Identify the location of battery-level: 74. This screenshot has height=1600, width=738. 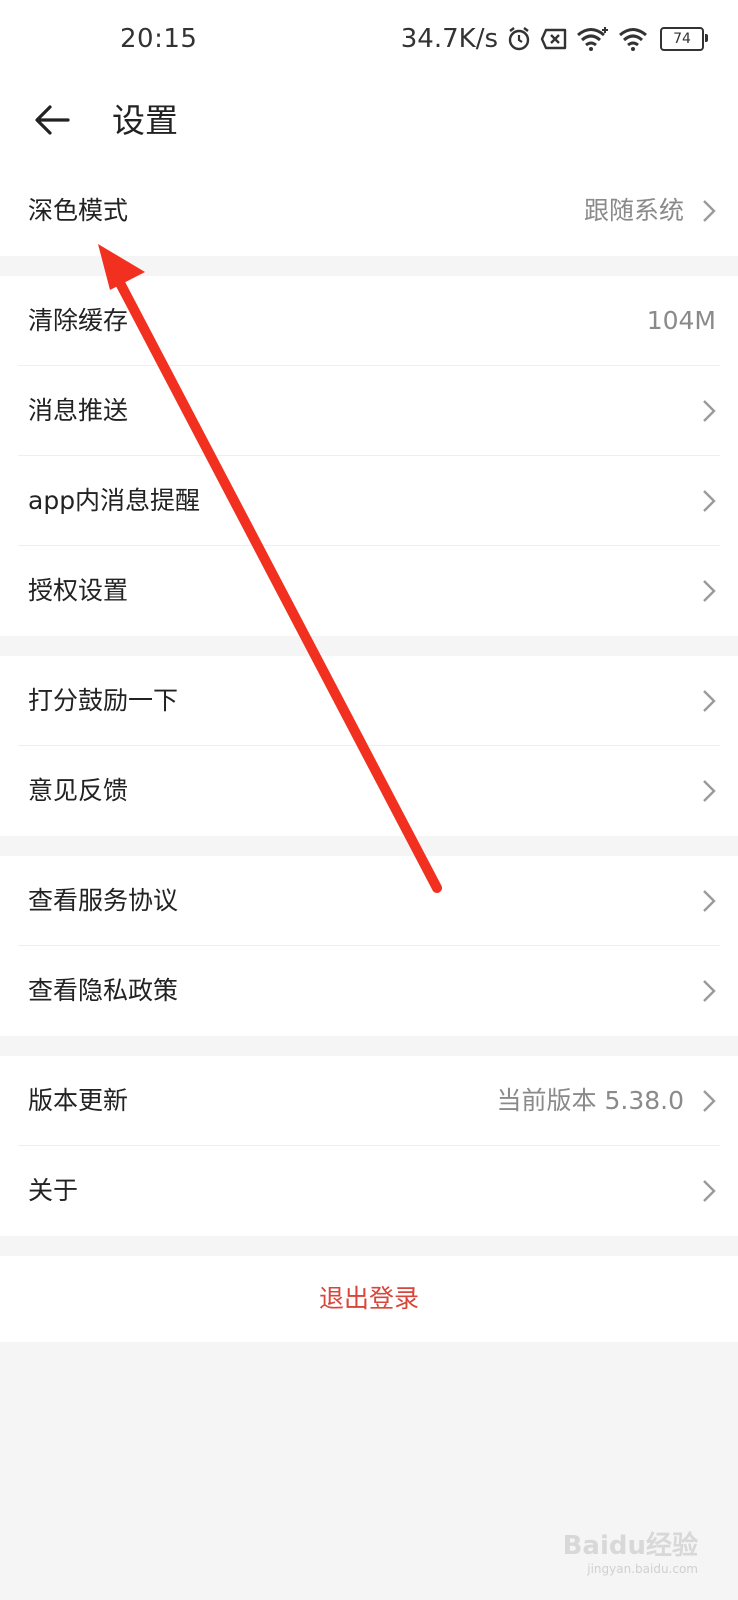
(682, 39).